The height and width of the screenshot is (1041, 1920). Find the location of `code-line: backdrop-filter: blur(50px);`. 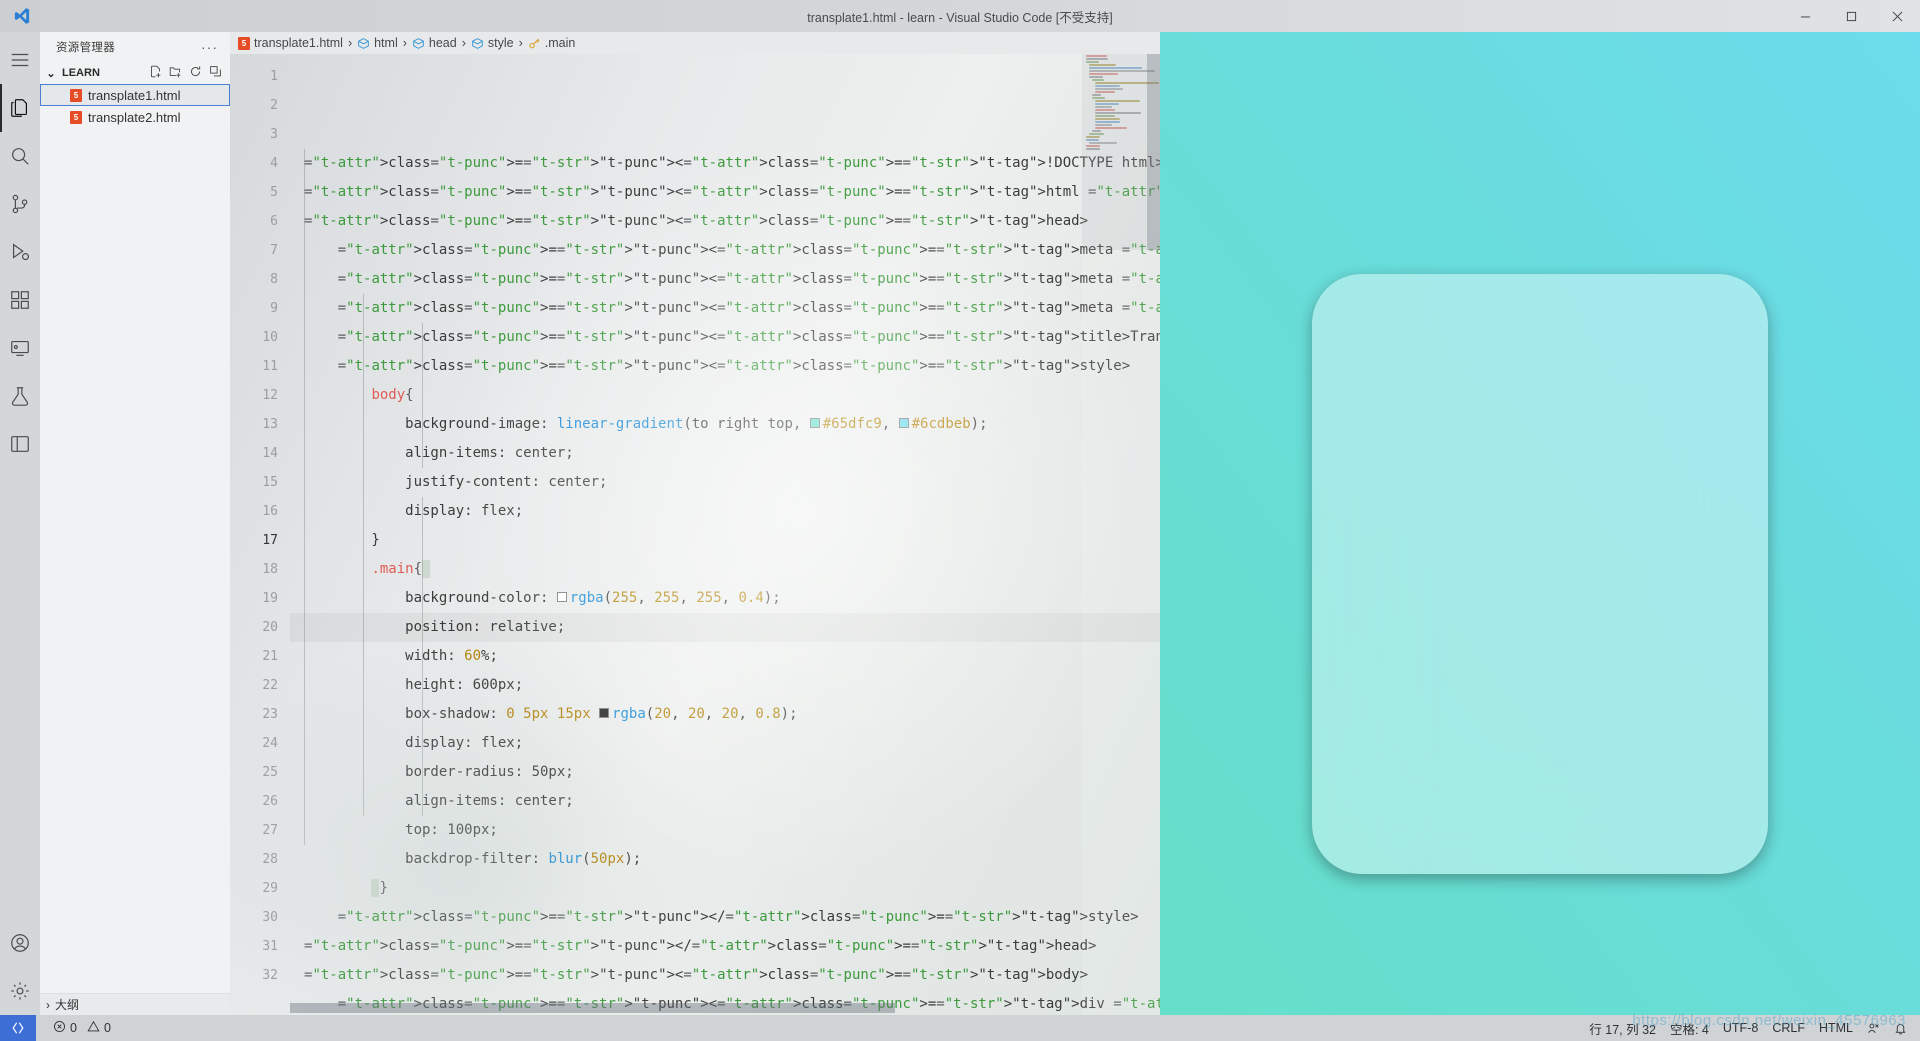

code-line: backdrop-filter: blur(50px); is located at coordinates (725, 859).